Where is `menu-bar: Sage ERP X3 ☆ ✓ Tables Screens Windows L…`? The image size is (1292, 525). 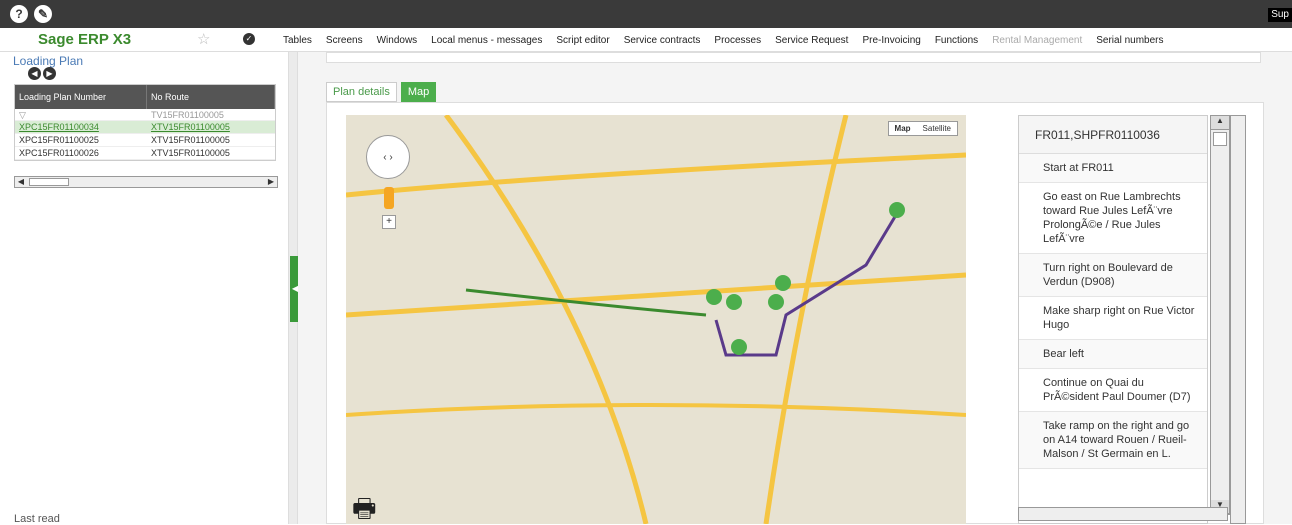
menu-bar: Sage ERP X3 ☆ ✓ Tables Screens Windows L… is located at coordinates (646, 40).